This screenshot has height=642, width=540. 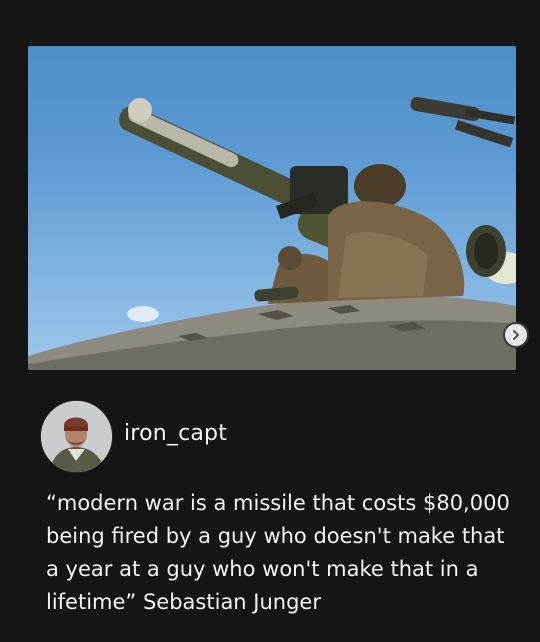 I want to click on avatar-image, so click(x=76, y=436).